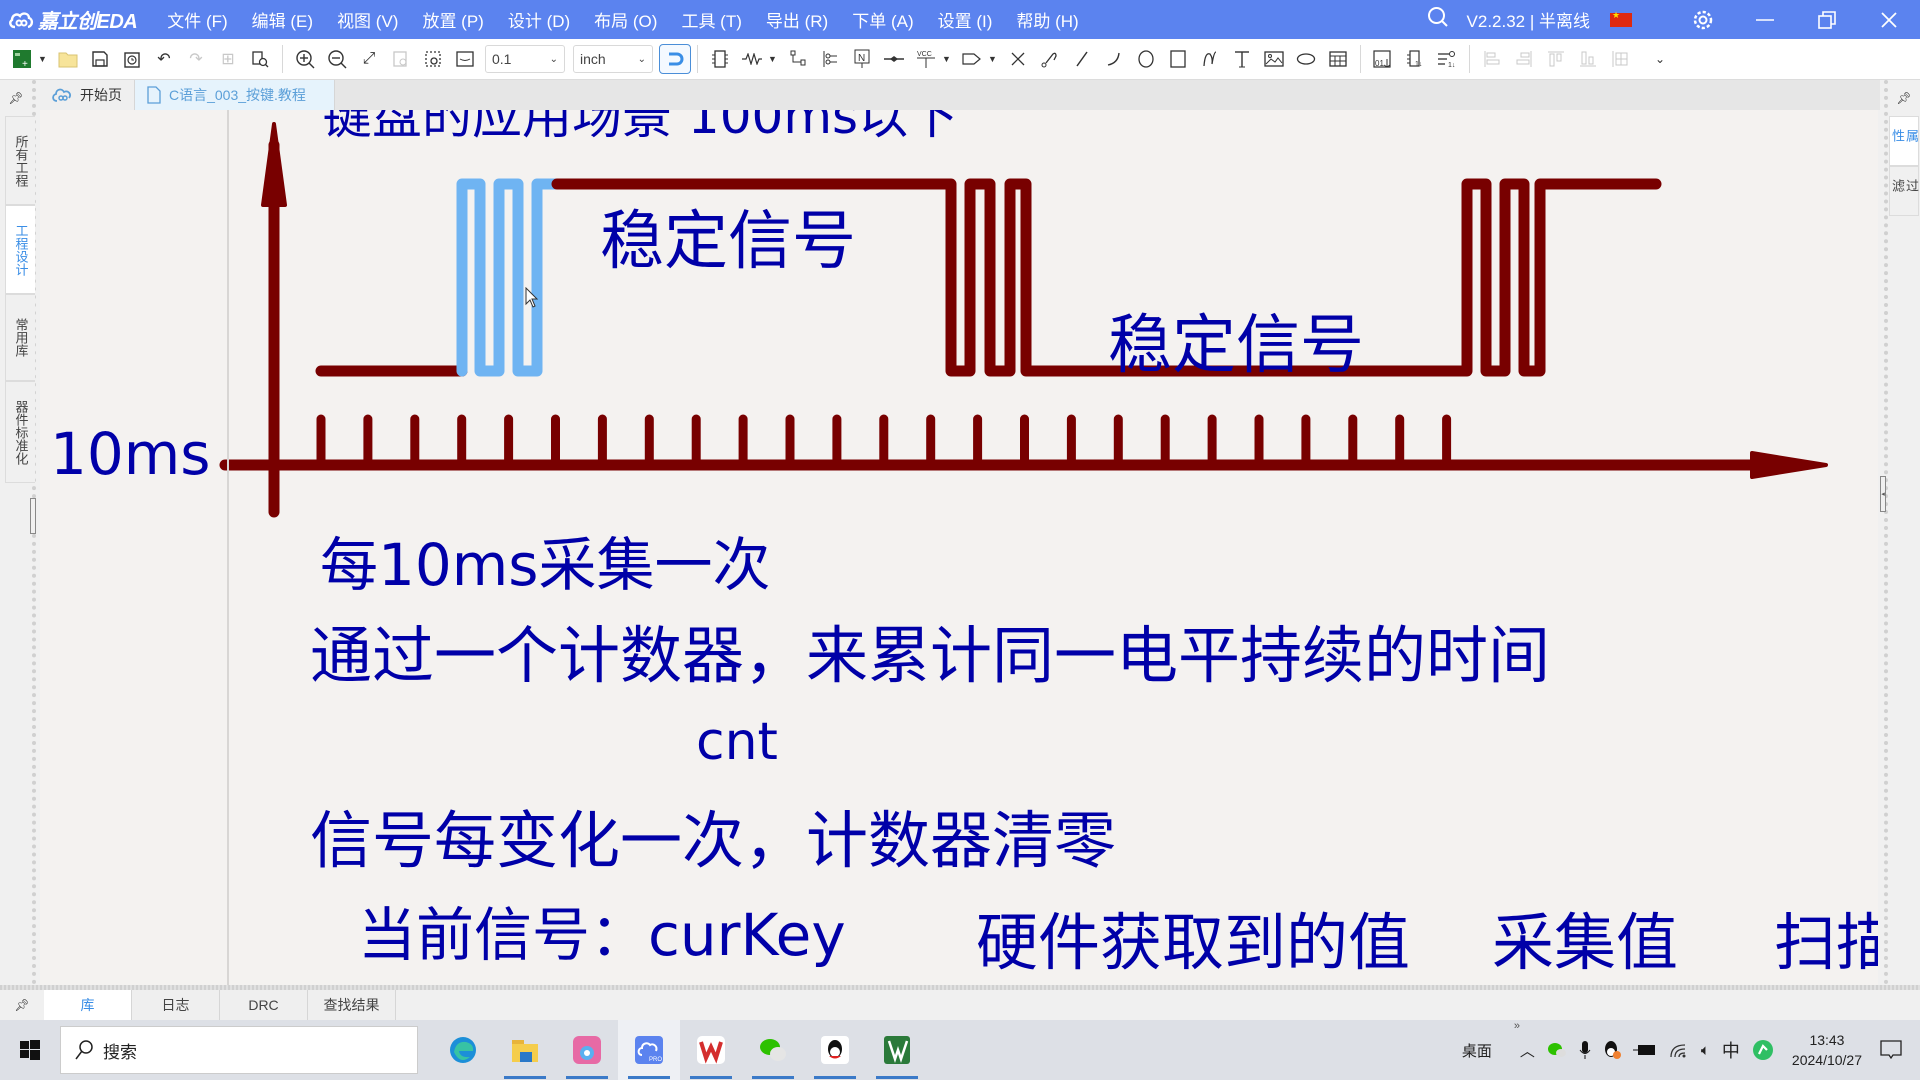  Describe the element at coordinates (68, 59) in the screenshot. I see `open-folder-icon` at that location.